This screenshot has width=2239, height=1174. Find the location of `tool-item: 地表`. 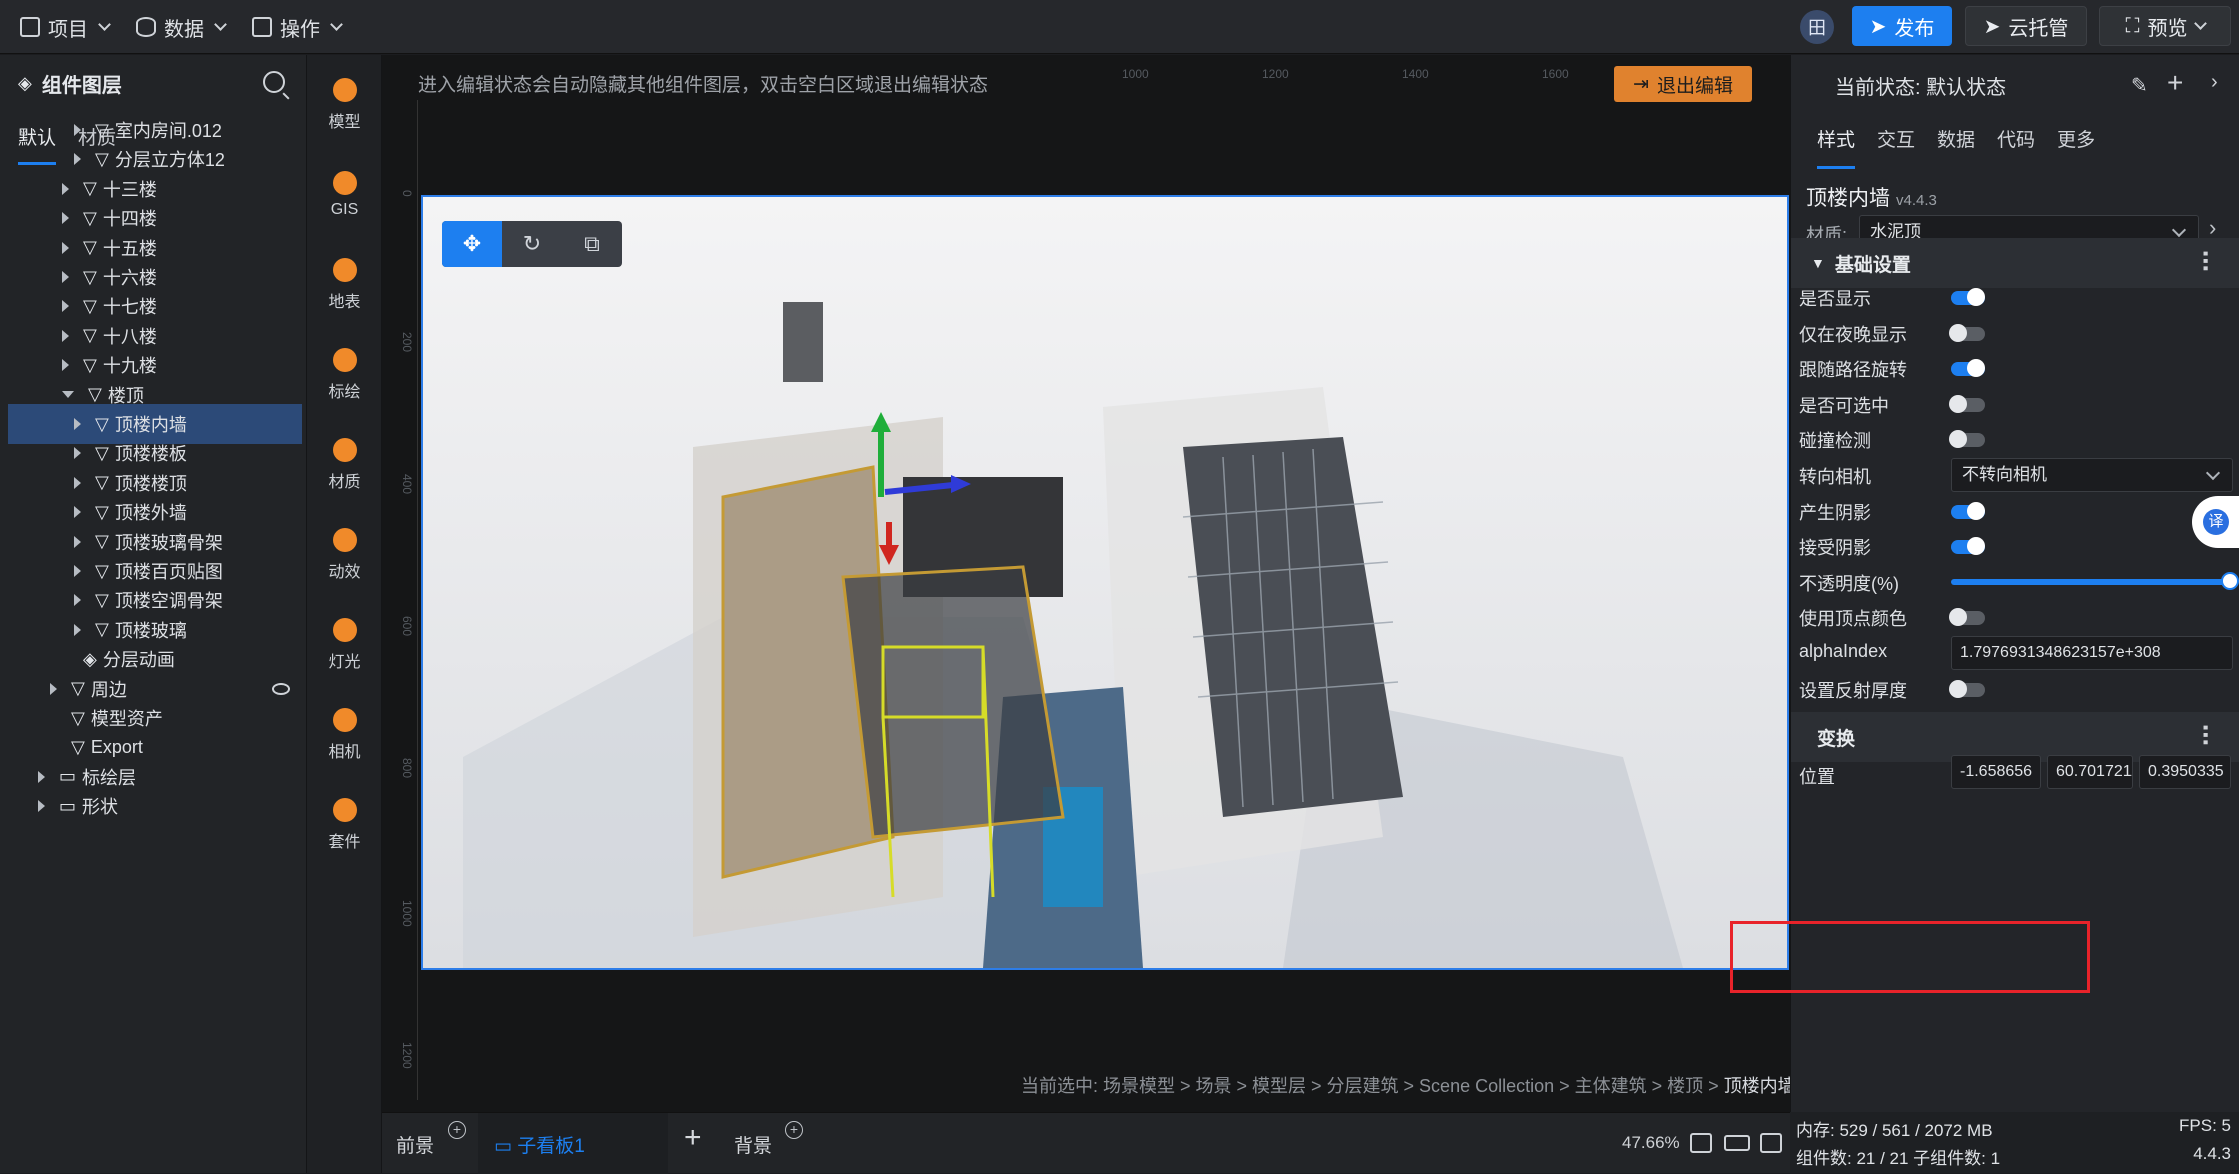

tool-item: 地表 is located at coordinates (344, 285).